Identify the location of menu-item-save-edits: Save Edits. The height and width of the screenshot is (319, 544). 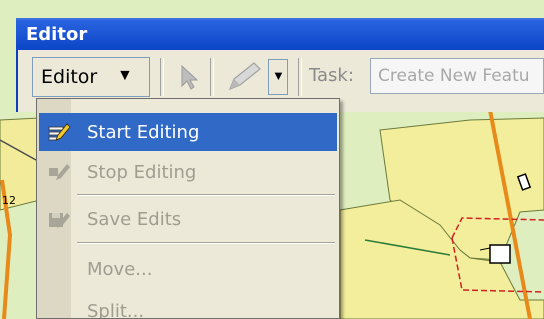
(188, 219).